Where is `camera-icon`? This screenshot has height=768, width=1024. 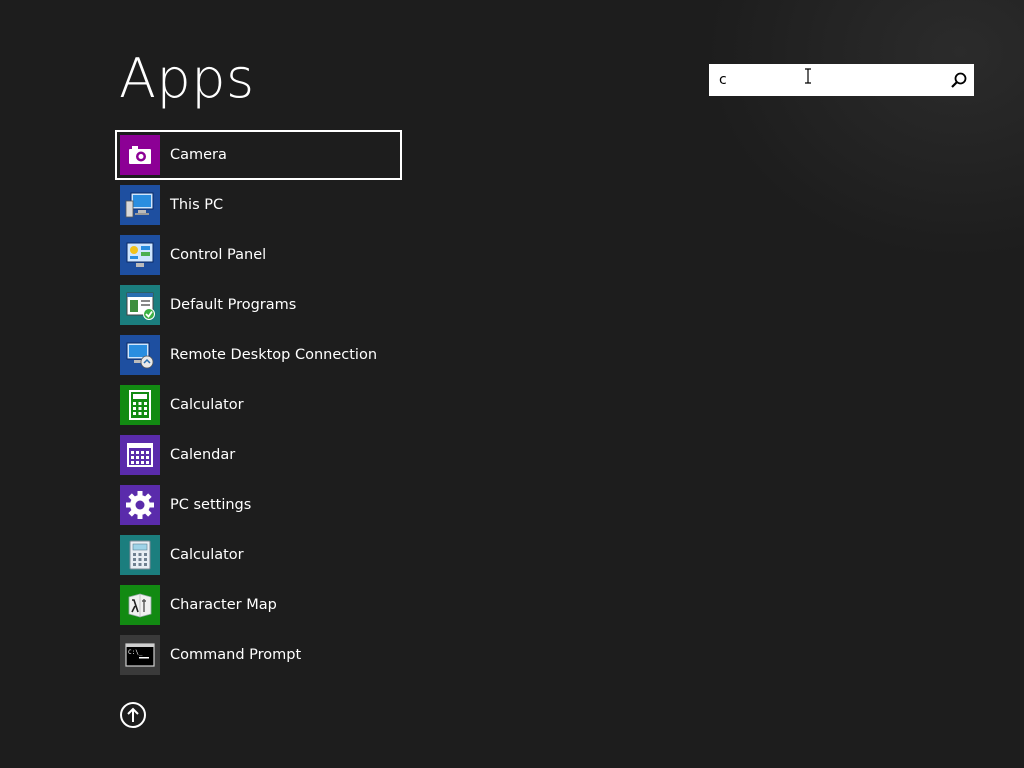 camera-icon is located at coordinates (140, 155).